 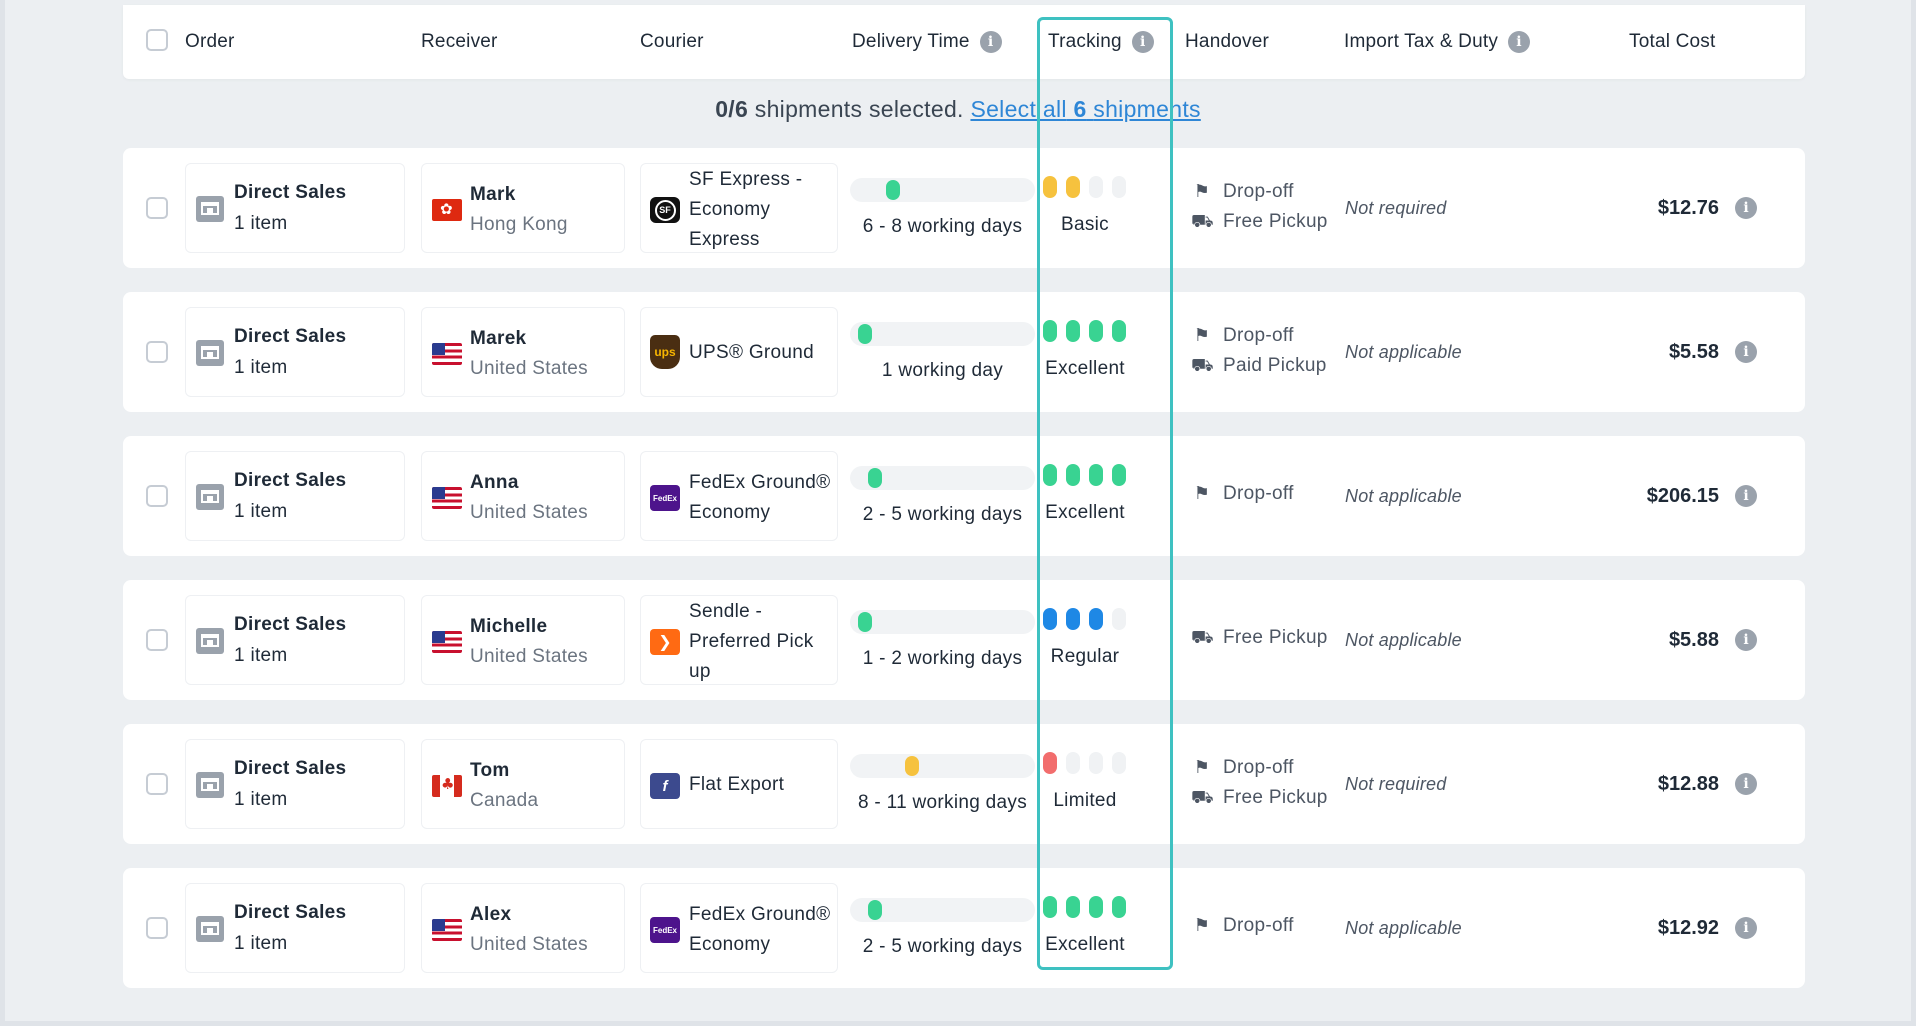 I want to click on receiver-card: Anna United States, so click(x=523, y=496).